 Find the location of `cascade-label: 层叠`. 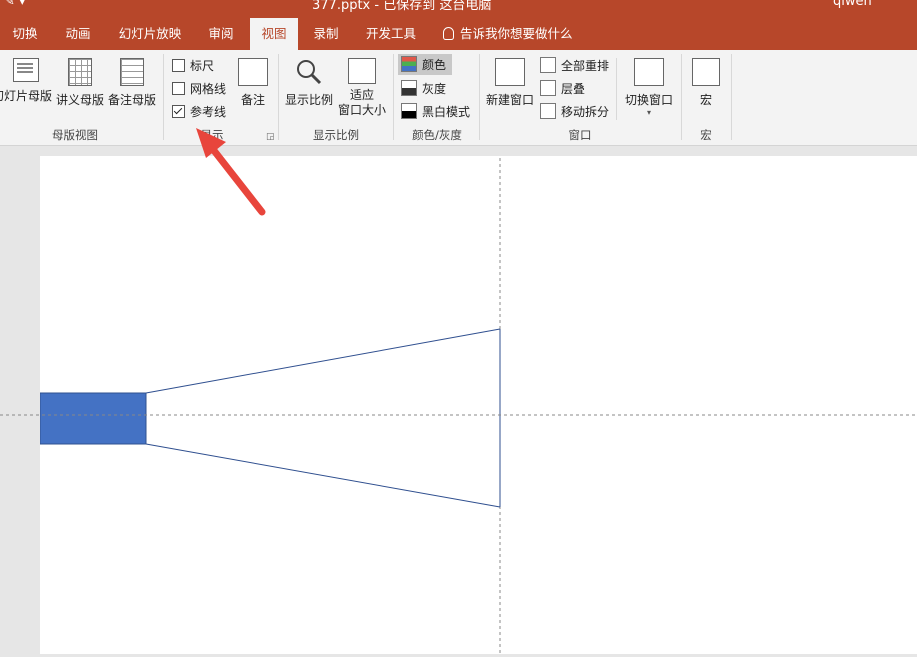

cascade-label: 层叠 is located at coordinates (573, 89).